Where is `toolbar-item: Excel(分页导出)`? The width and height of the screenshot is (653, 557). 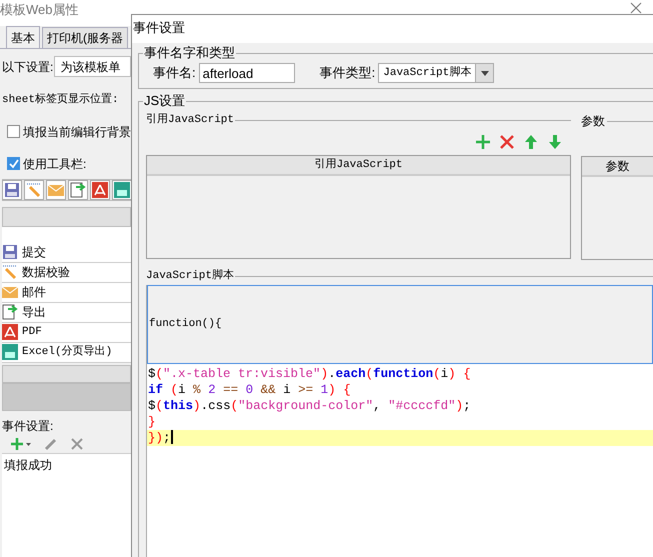
toolbar-item: Excel(分页导出) is located at coordinates (67, 352).